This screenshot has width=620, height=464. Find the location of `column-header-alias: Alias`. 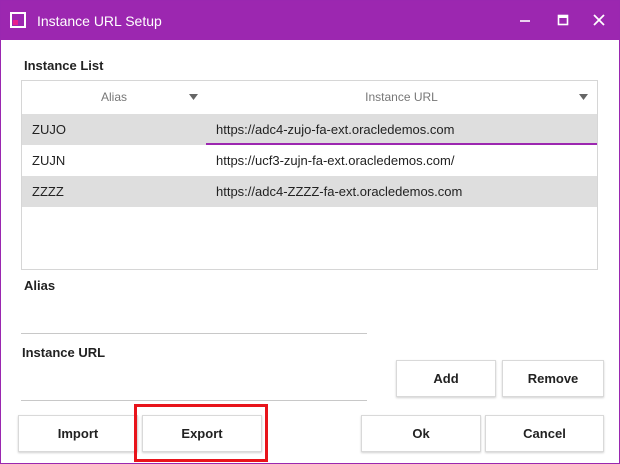

column-header-alias: Alias is located at coordinates (114, 97).